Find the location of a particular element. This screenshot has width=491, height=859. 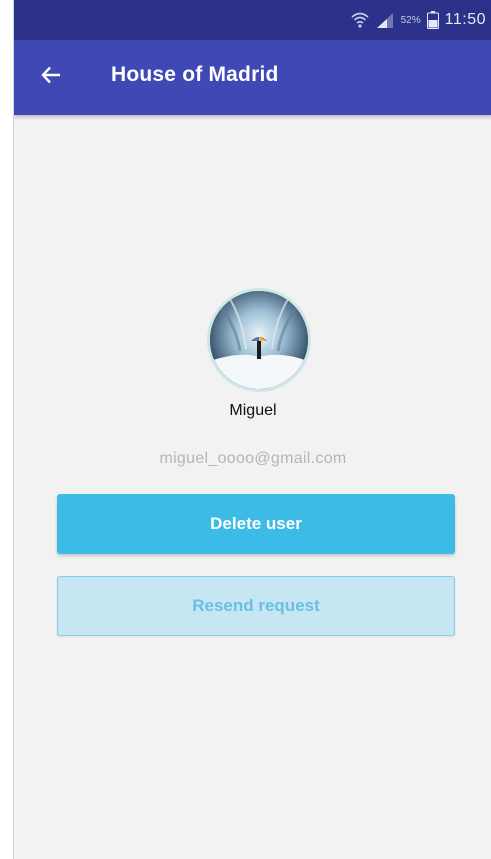

battery-icon is located at coordinates (432, 20).